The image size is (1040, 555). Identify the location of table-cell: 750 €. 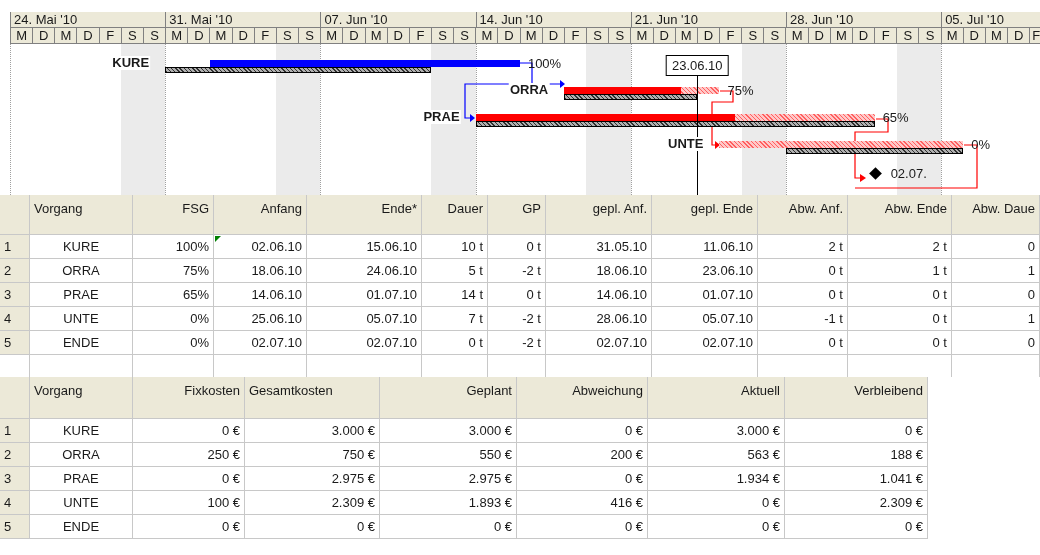
(312, 455).